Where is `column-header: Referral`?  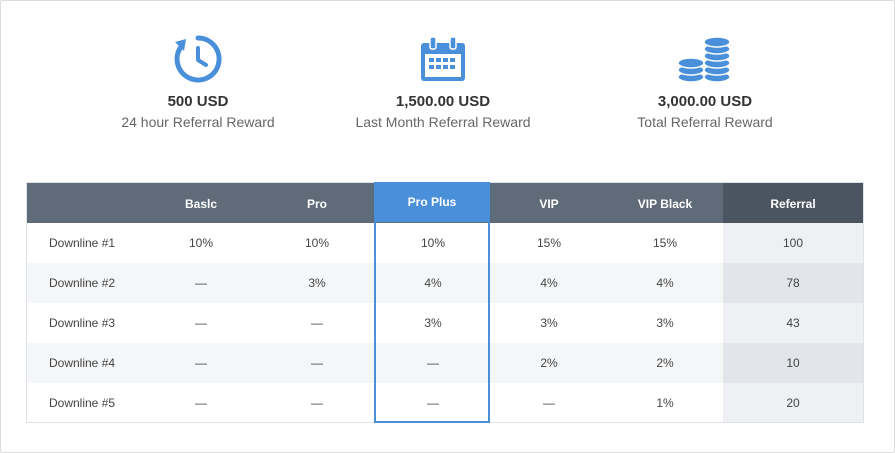
column-header: Referral is located at coordinates (793, 204).